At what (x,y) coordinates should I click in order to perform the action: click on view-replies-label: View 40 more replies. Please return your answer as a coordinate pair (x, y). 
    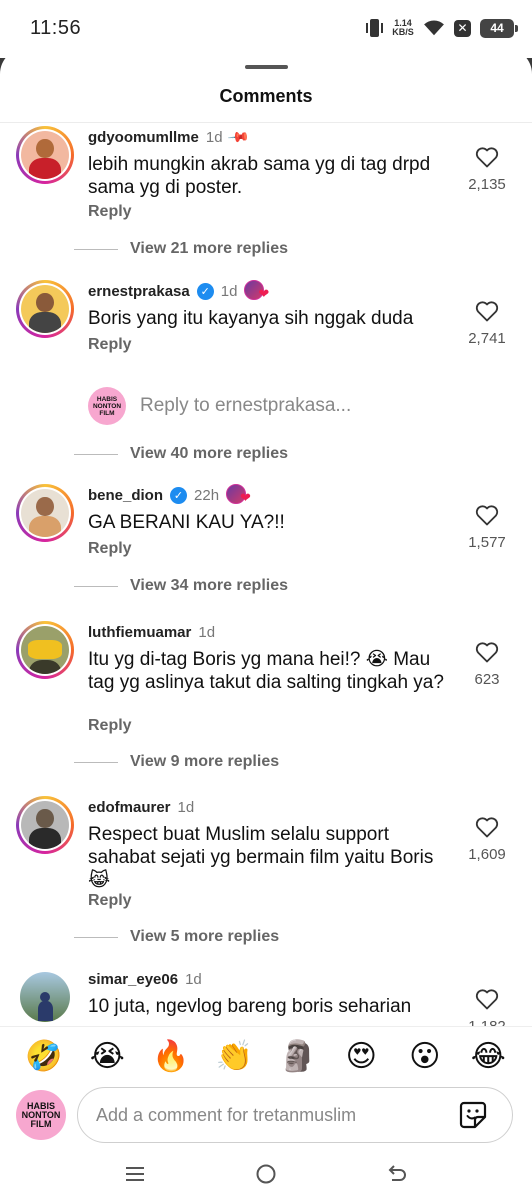
    Looking at the image, I should click on (209, 453).